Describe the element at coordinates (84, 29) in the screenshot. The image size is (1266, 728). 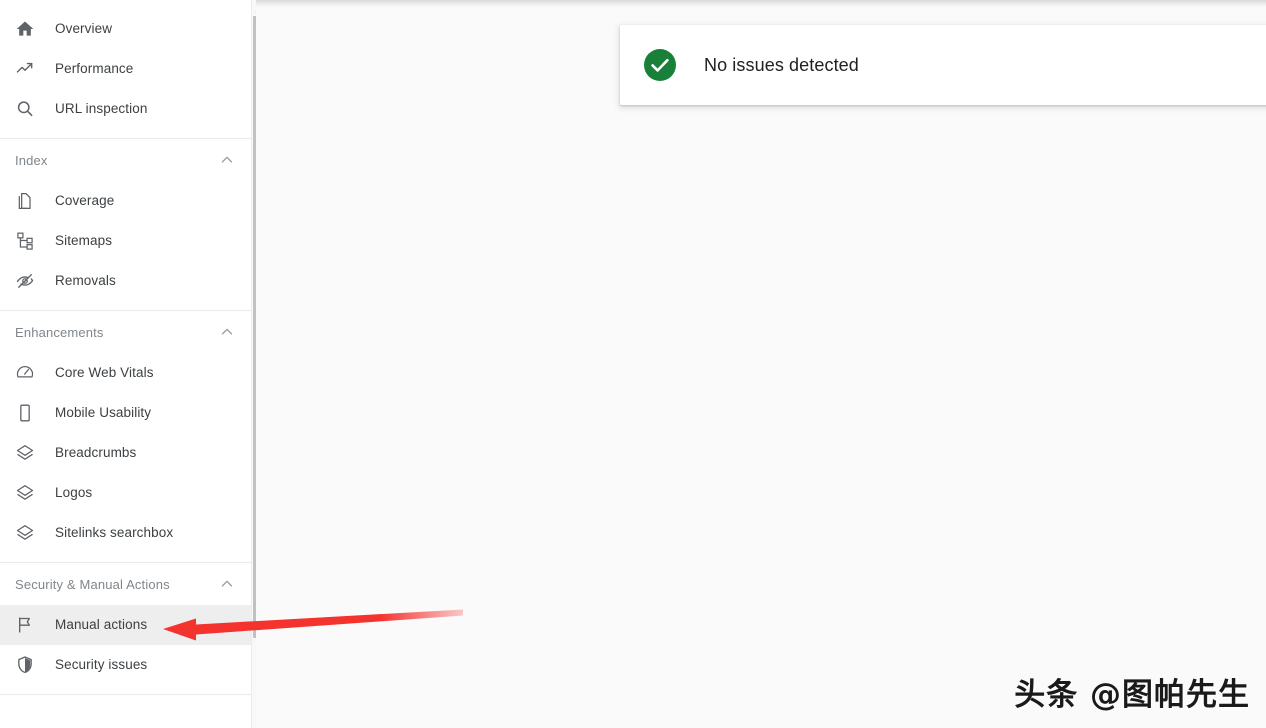
I see `sidebar-item-label: Overview` at that location.